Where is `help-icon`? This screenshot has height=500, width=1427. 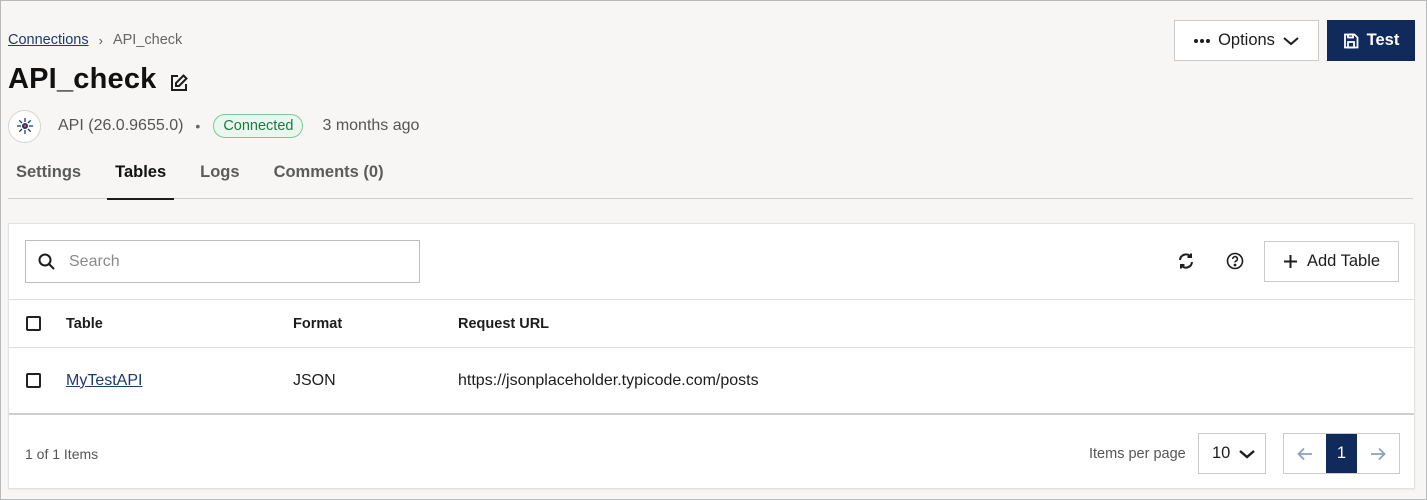 help-icon is located at coordinates (1235, 261).